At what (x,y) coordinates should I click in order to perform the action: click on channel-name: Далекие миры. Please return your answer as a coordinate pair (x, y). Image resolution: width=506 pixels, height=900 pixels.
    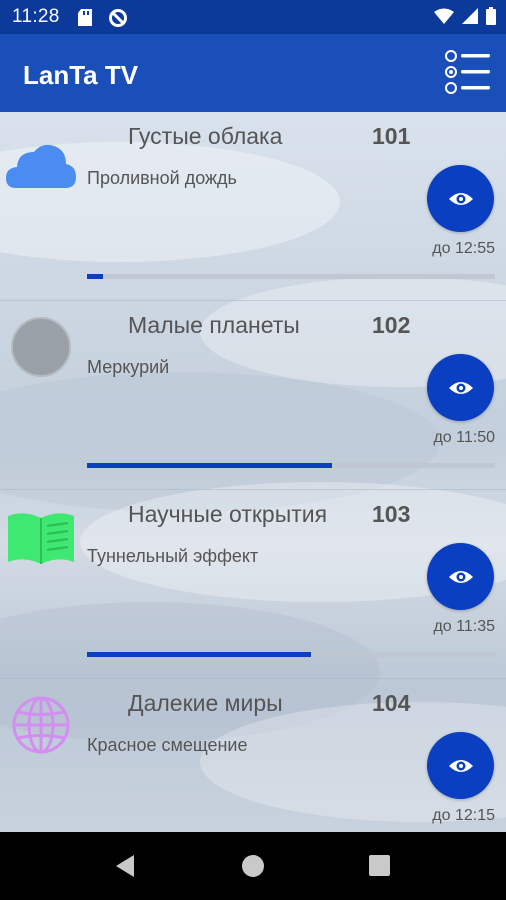
    Looking at the image, I should click on (205, 703).